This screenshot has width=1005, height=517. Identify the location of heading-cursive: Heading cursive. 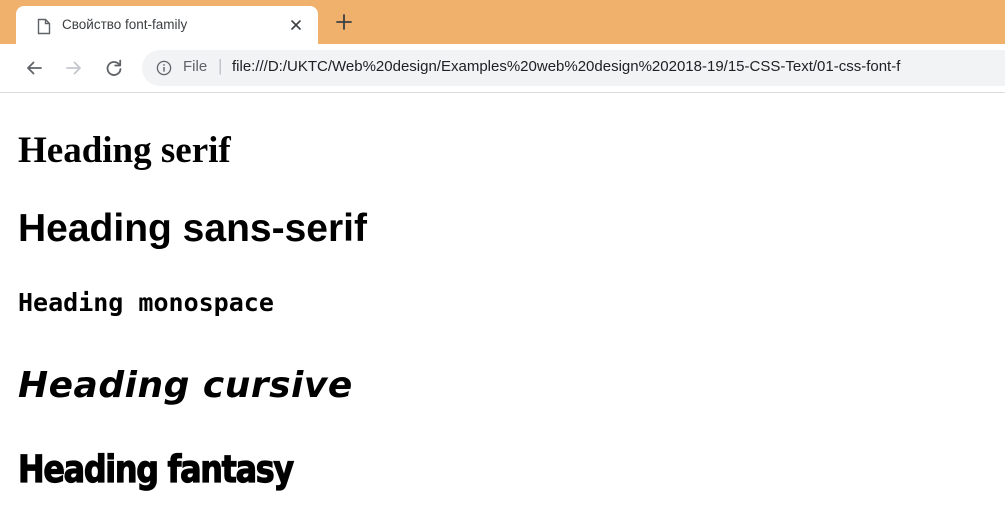
(185, 385).